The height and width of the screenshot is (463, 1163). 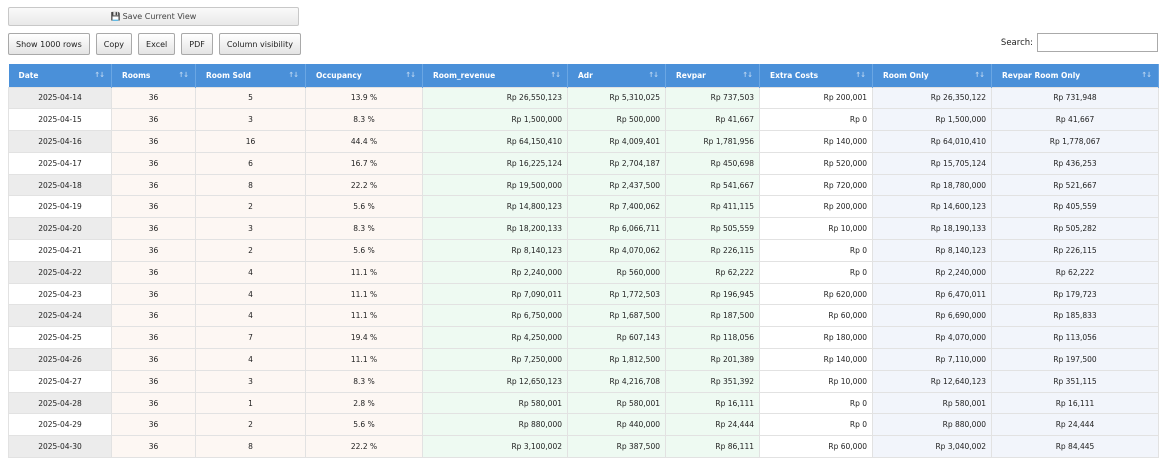 What do you see at coordinates (250, 163) in the screenshot?
I see `room-sold-cell: 6` at bounding box center [250, 163].